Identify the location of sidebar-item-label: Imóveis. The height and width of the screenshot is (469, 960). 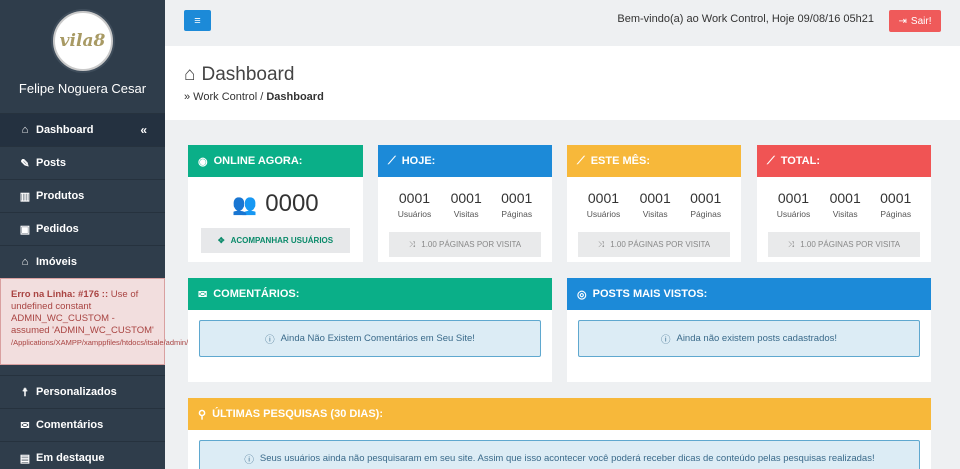
(56, 262).